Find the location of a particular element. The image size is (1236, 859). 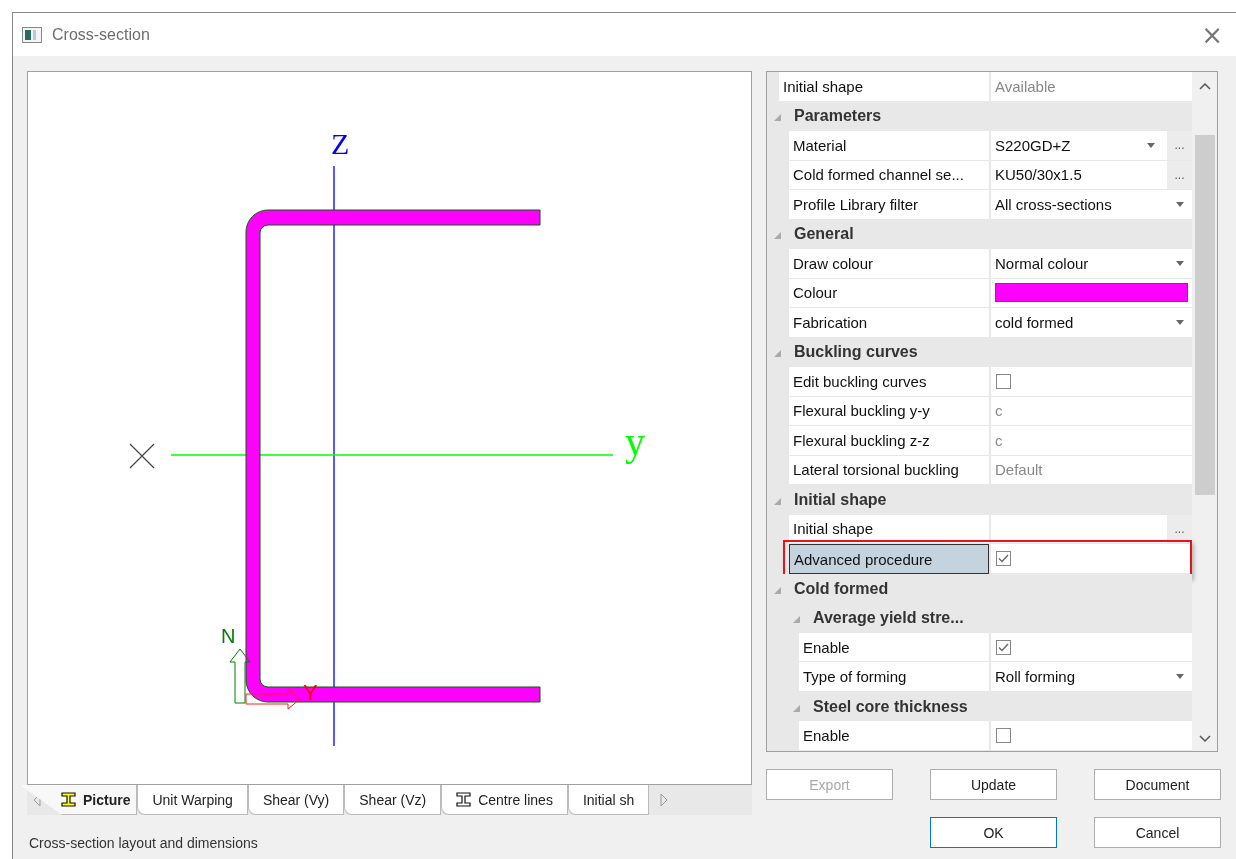

category-row: Initial shape is located at coordinates (979, 500).